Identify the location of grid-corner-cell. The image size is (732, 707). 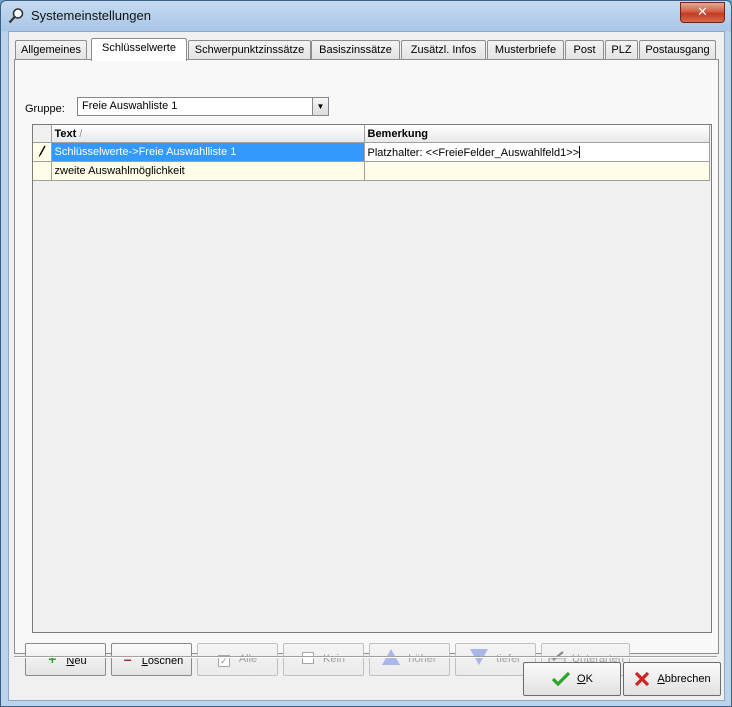
(42, 134).